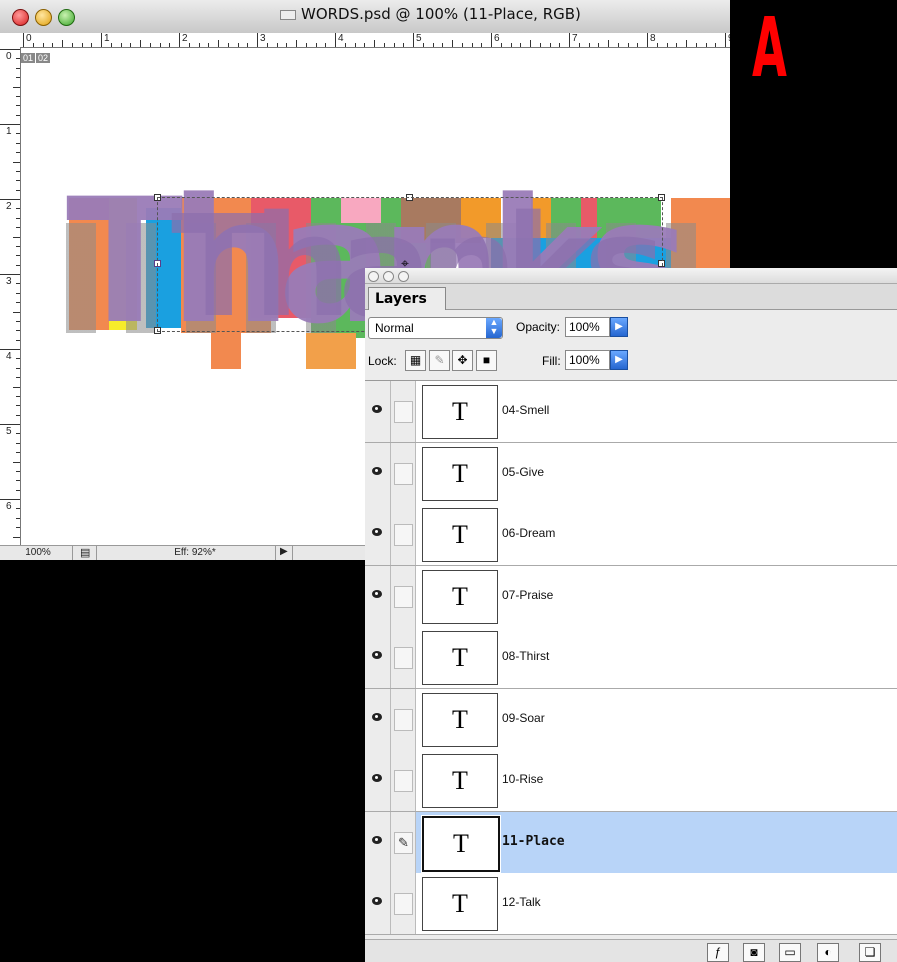  I want to click on fill-input: 100%, so click(587, 360).